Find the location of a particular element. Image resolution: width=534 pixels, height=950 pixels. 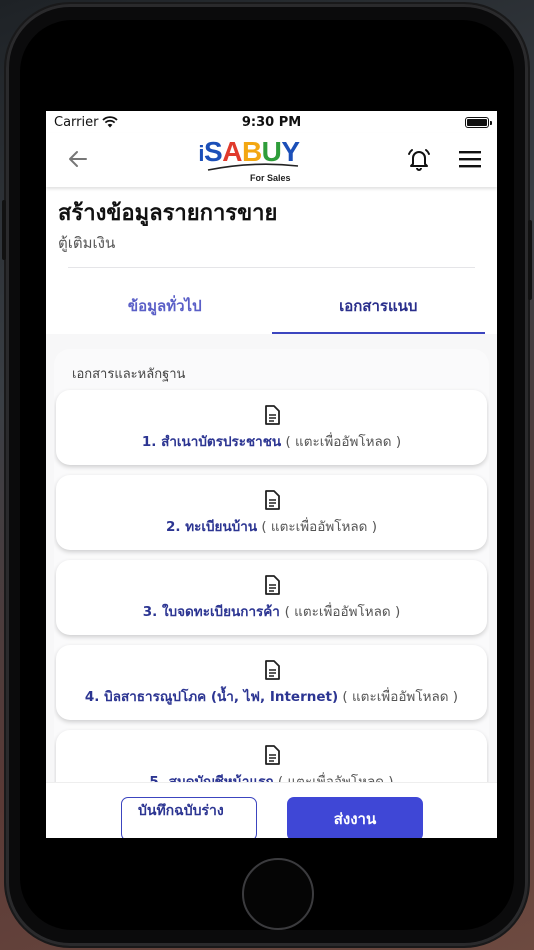

tab-general-info: ข้อมูลทั่วไป is located at coordinates (165, 306).